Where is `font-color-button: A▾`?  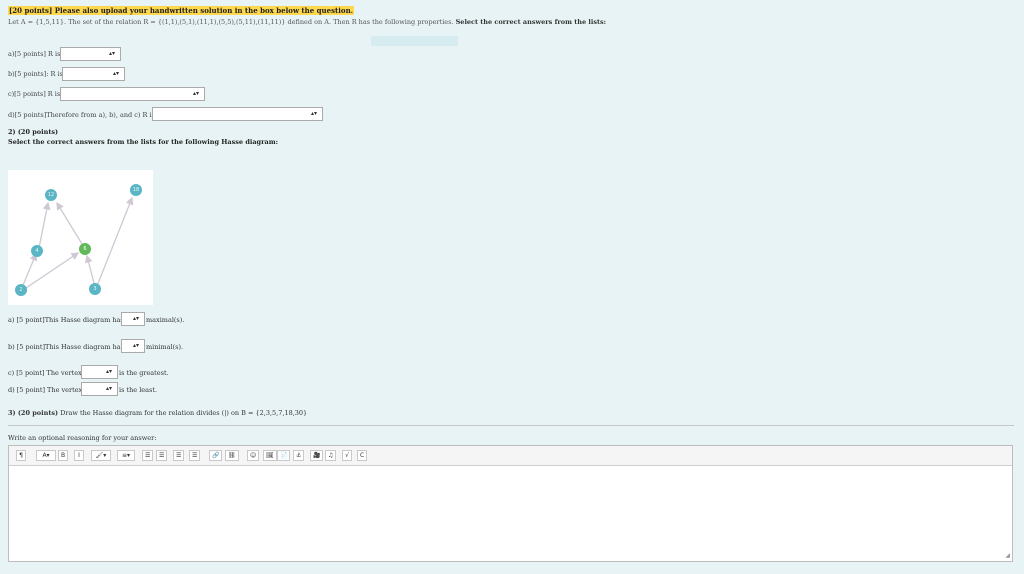 font-color-button: A▾ is located at coordinates (46, 455).